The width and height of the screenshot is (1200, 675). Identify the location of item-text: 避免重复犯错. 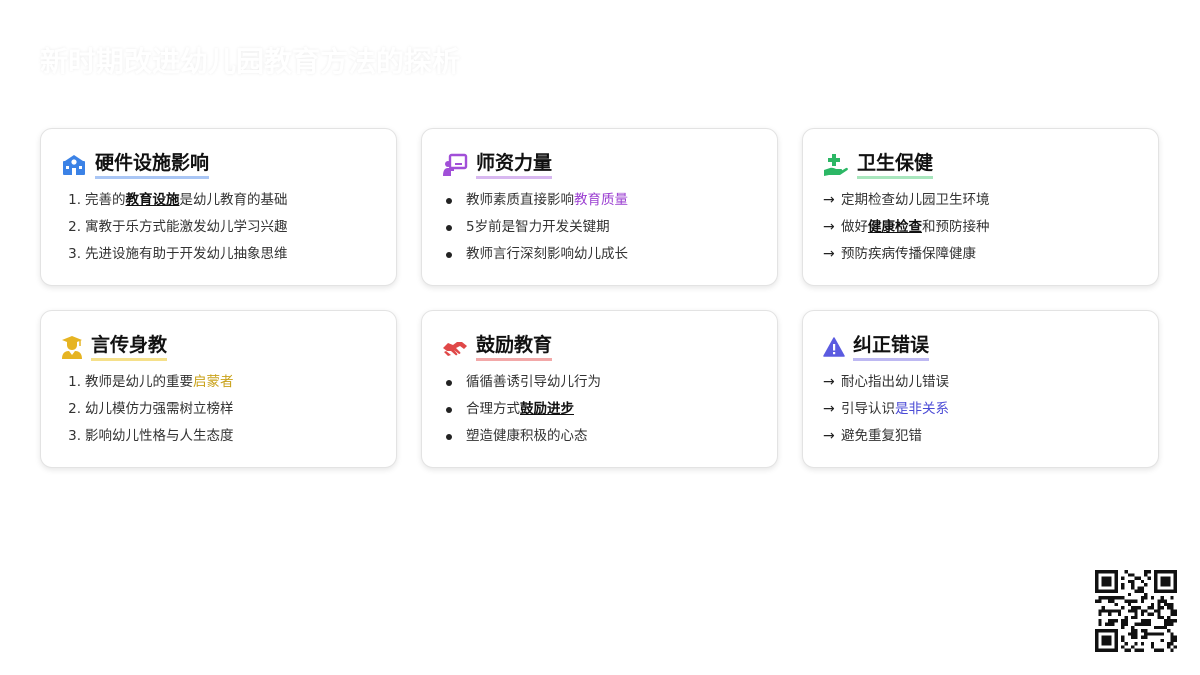
(881, 436).